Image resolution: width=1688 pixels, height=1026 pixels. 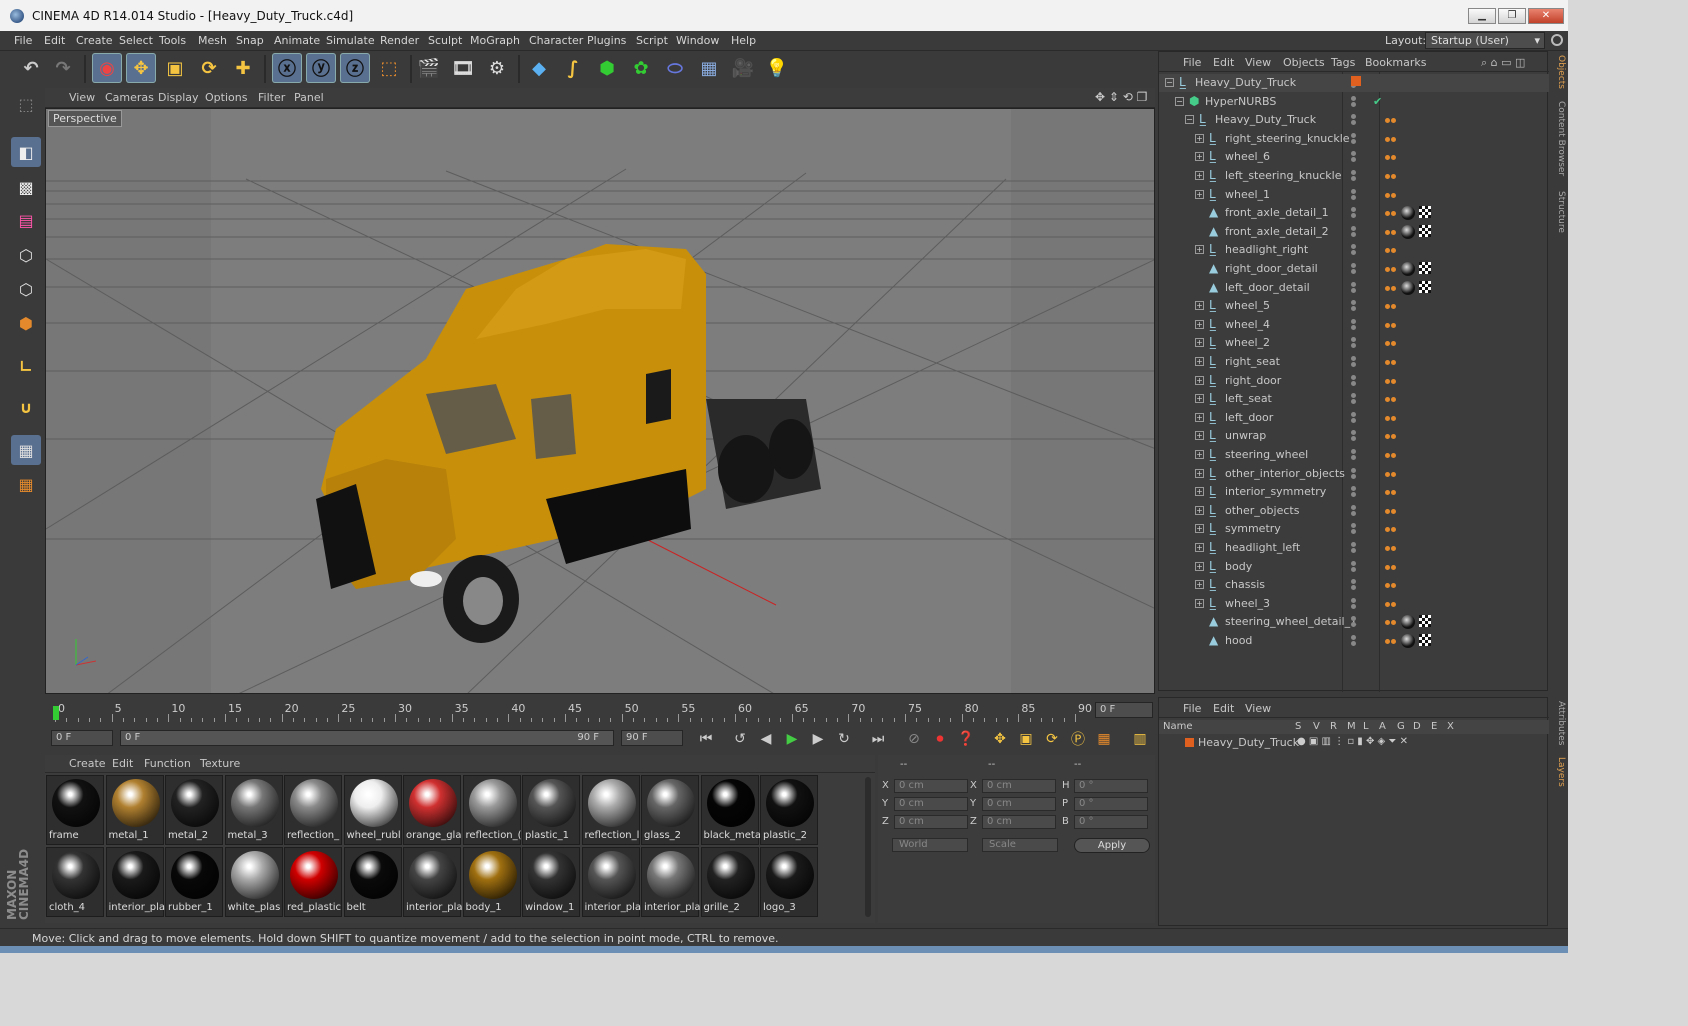 I want to click on object-tree-row: + L̲ wheel_5, so click(x=1354, y=306).